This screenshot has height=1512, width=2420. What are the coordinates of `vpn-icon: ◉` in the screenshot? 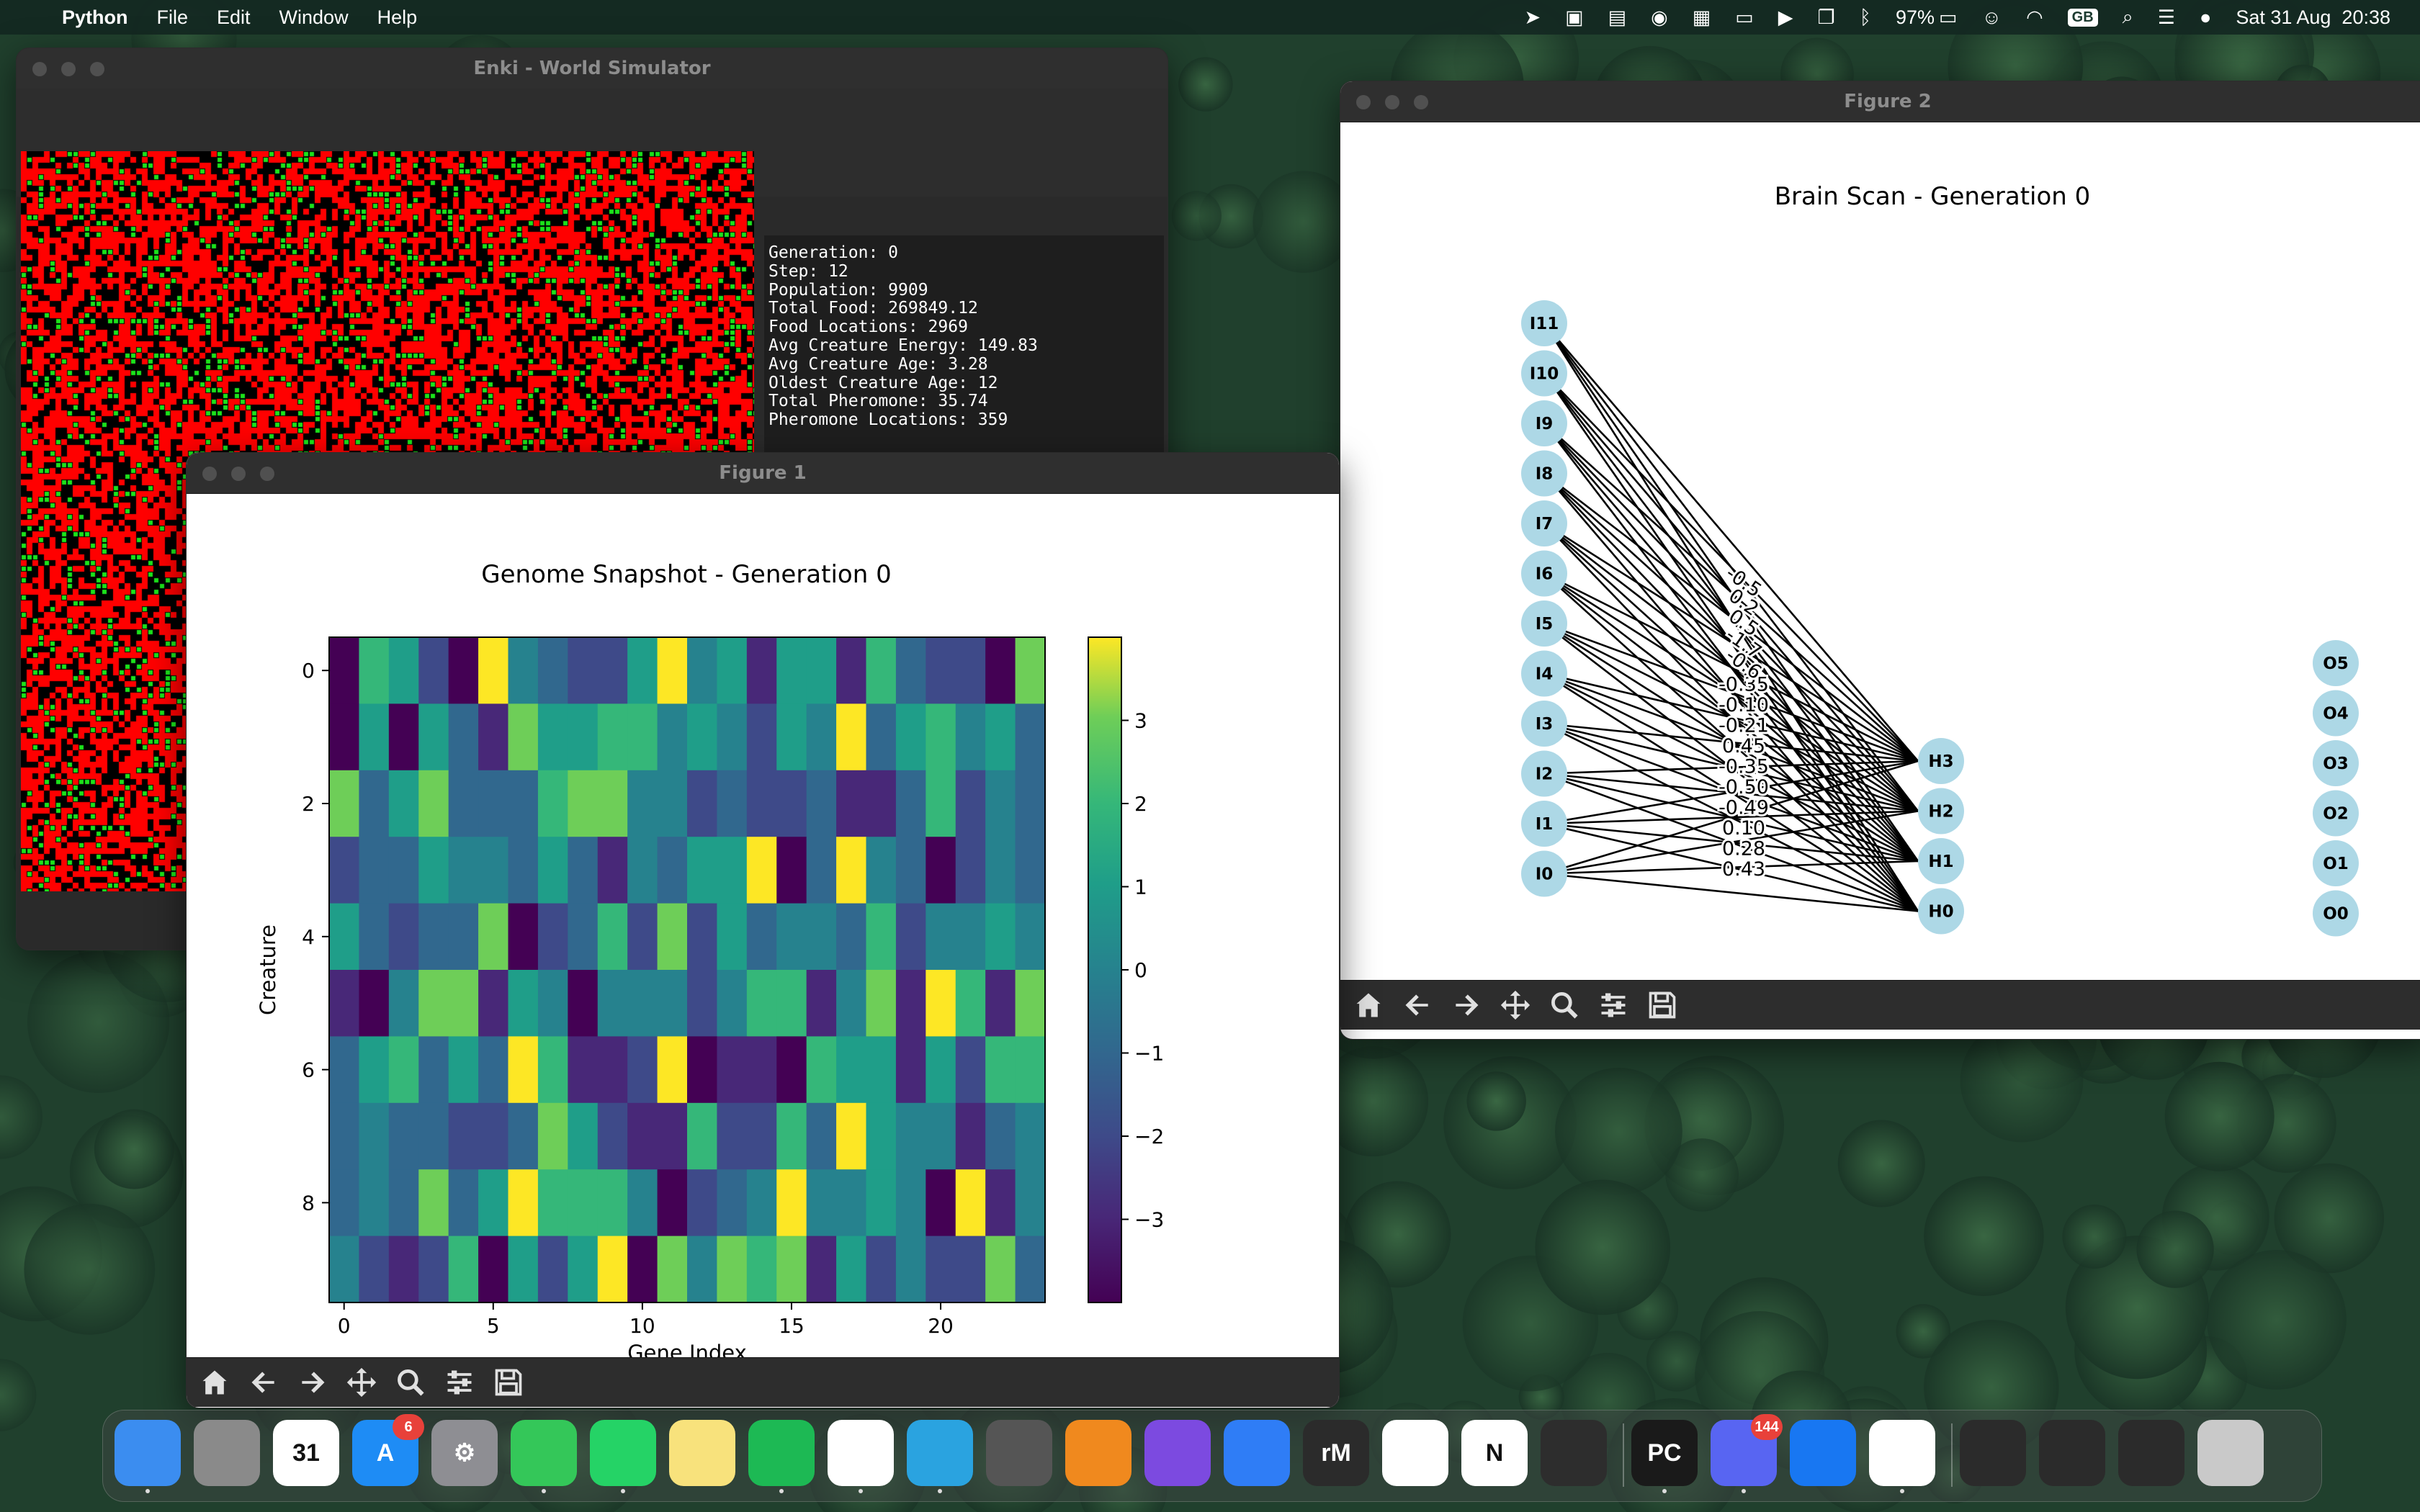 It's located at (1659, 17).